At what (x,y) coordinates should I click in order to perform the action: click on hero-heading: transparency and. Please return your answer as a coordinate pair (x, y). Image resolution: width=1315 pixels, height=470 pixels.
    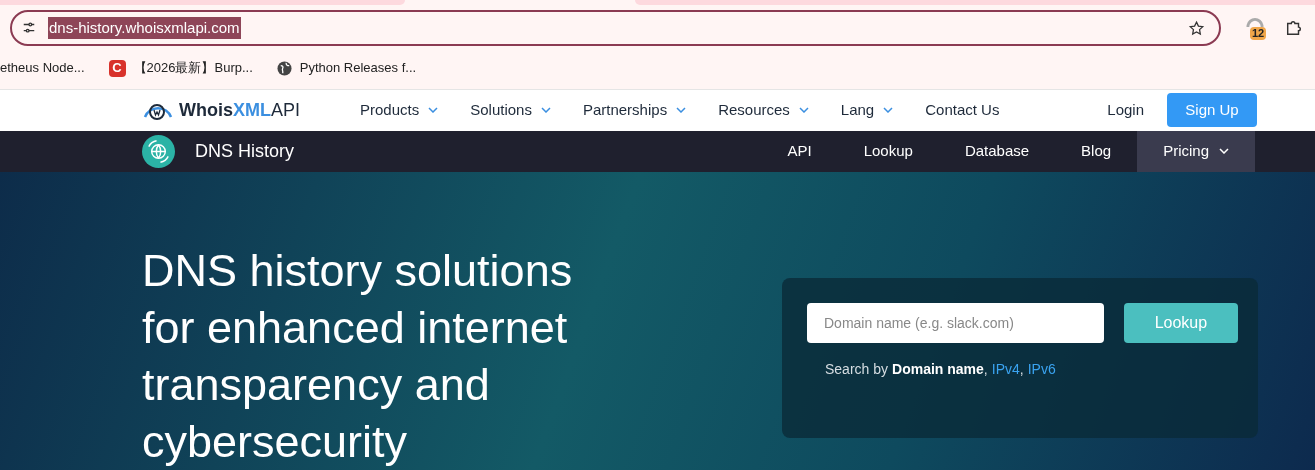
    Looking at the image, I should click on (316, 385).